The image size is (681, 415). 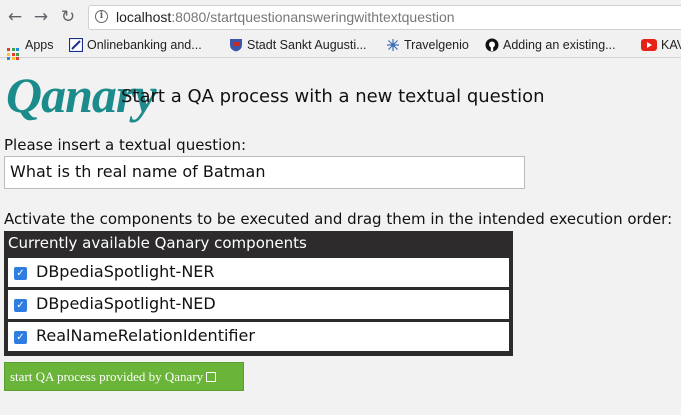 I want to click on component-name: DBpediaSpotlight-NED, so click(x=126, y=303).